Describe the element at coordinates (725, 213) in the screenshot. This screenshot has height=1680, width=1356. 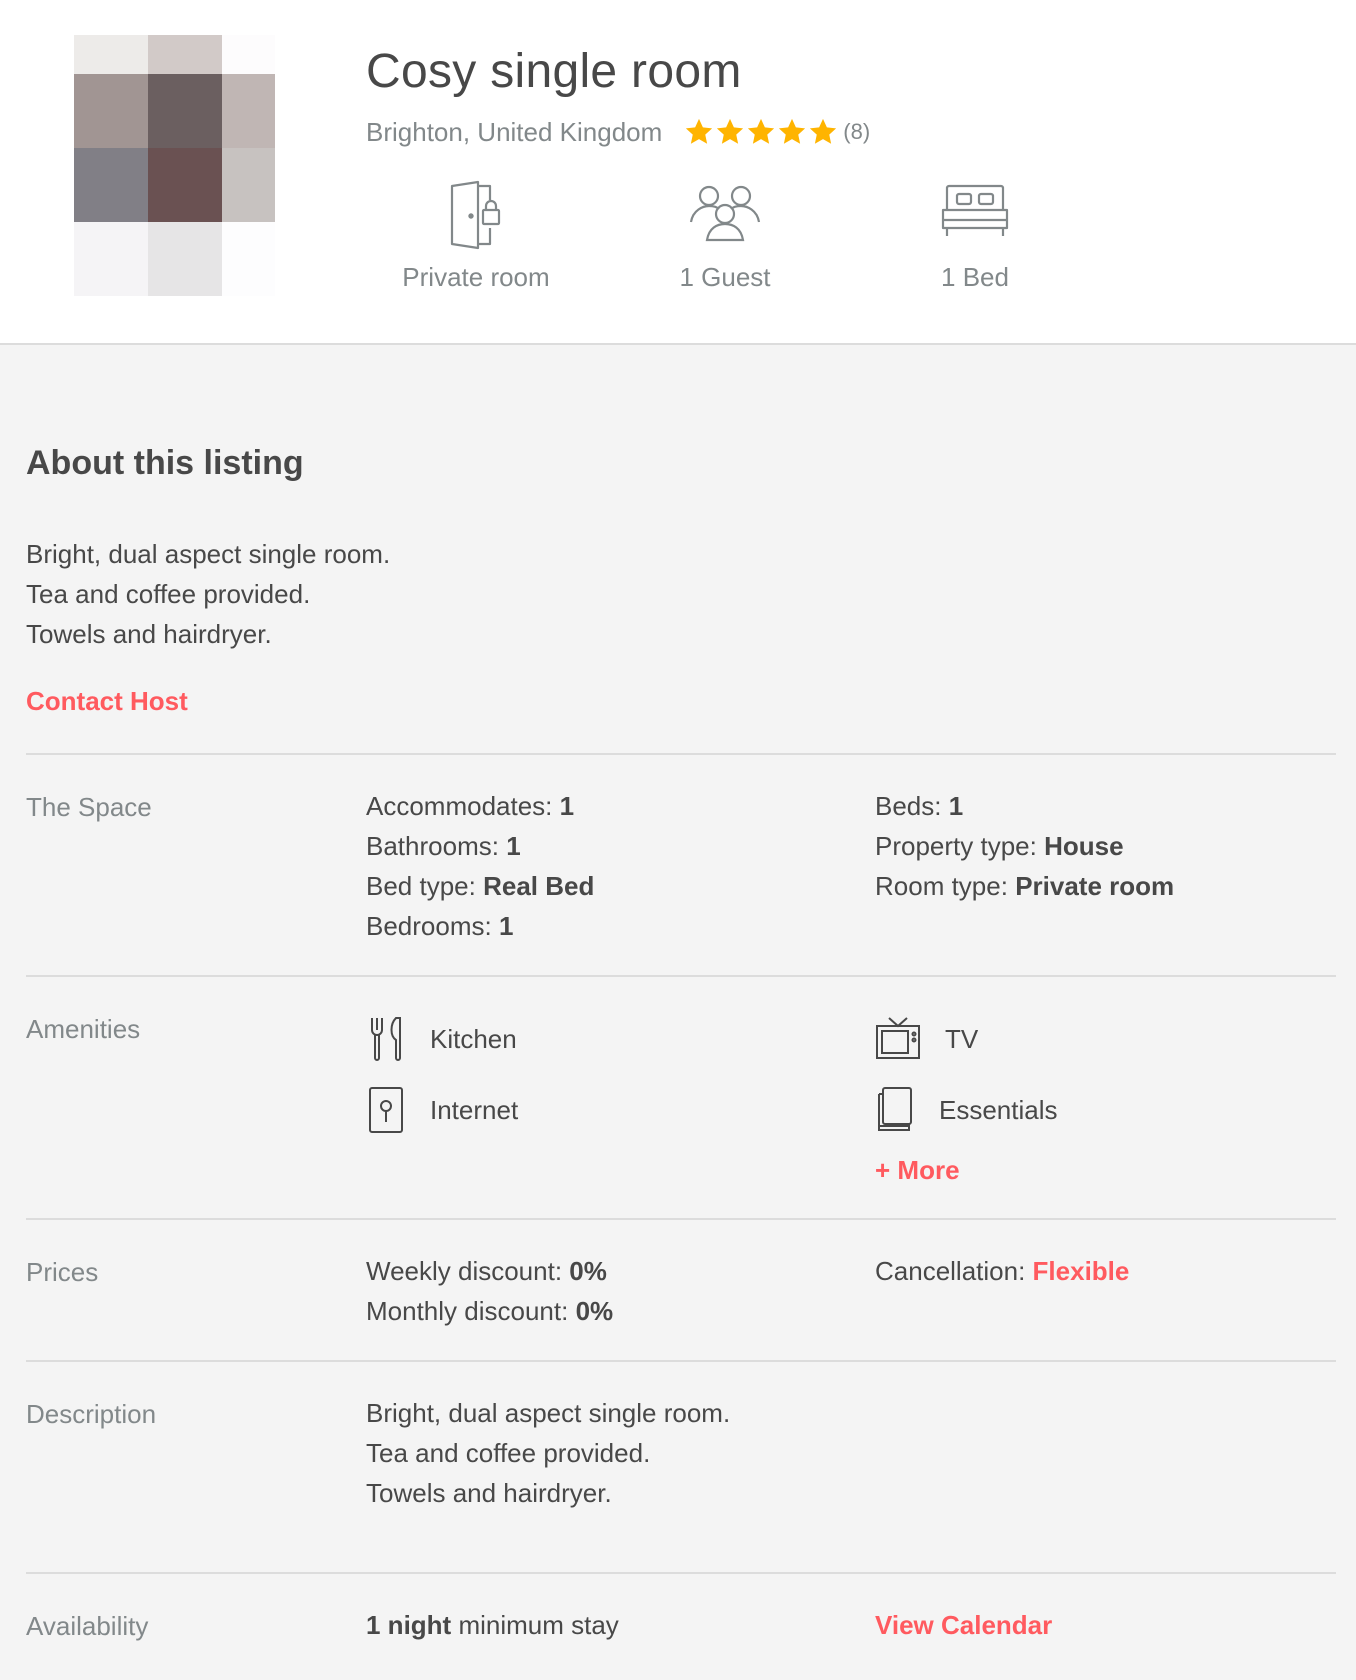
I see `guests-icon` at that location.